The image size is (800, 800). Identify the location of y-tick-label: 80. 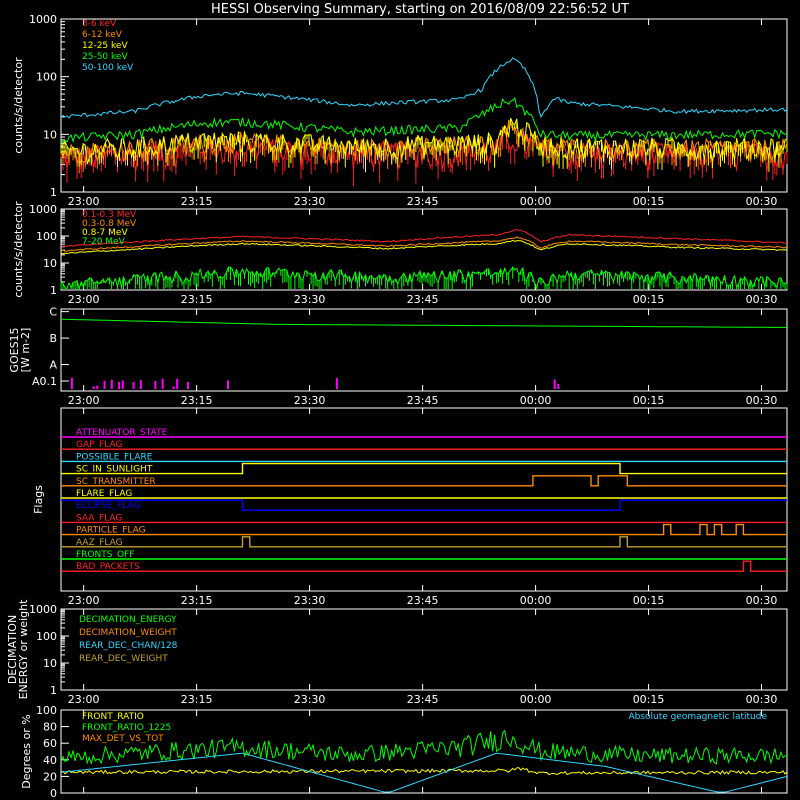
(50, 727).